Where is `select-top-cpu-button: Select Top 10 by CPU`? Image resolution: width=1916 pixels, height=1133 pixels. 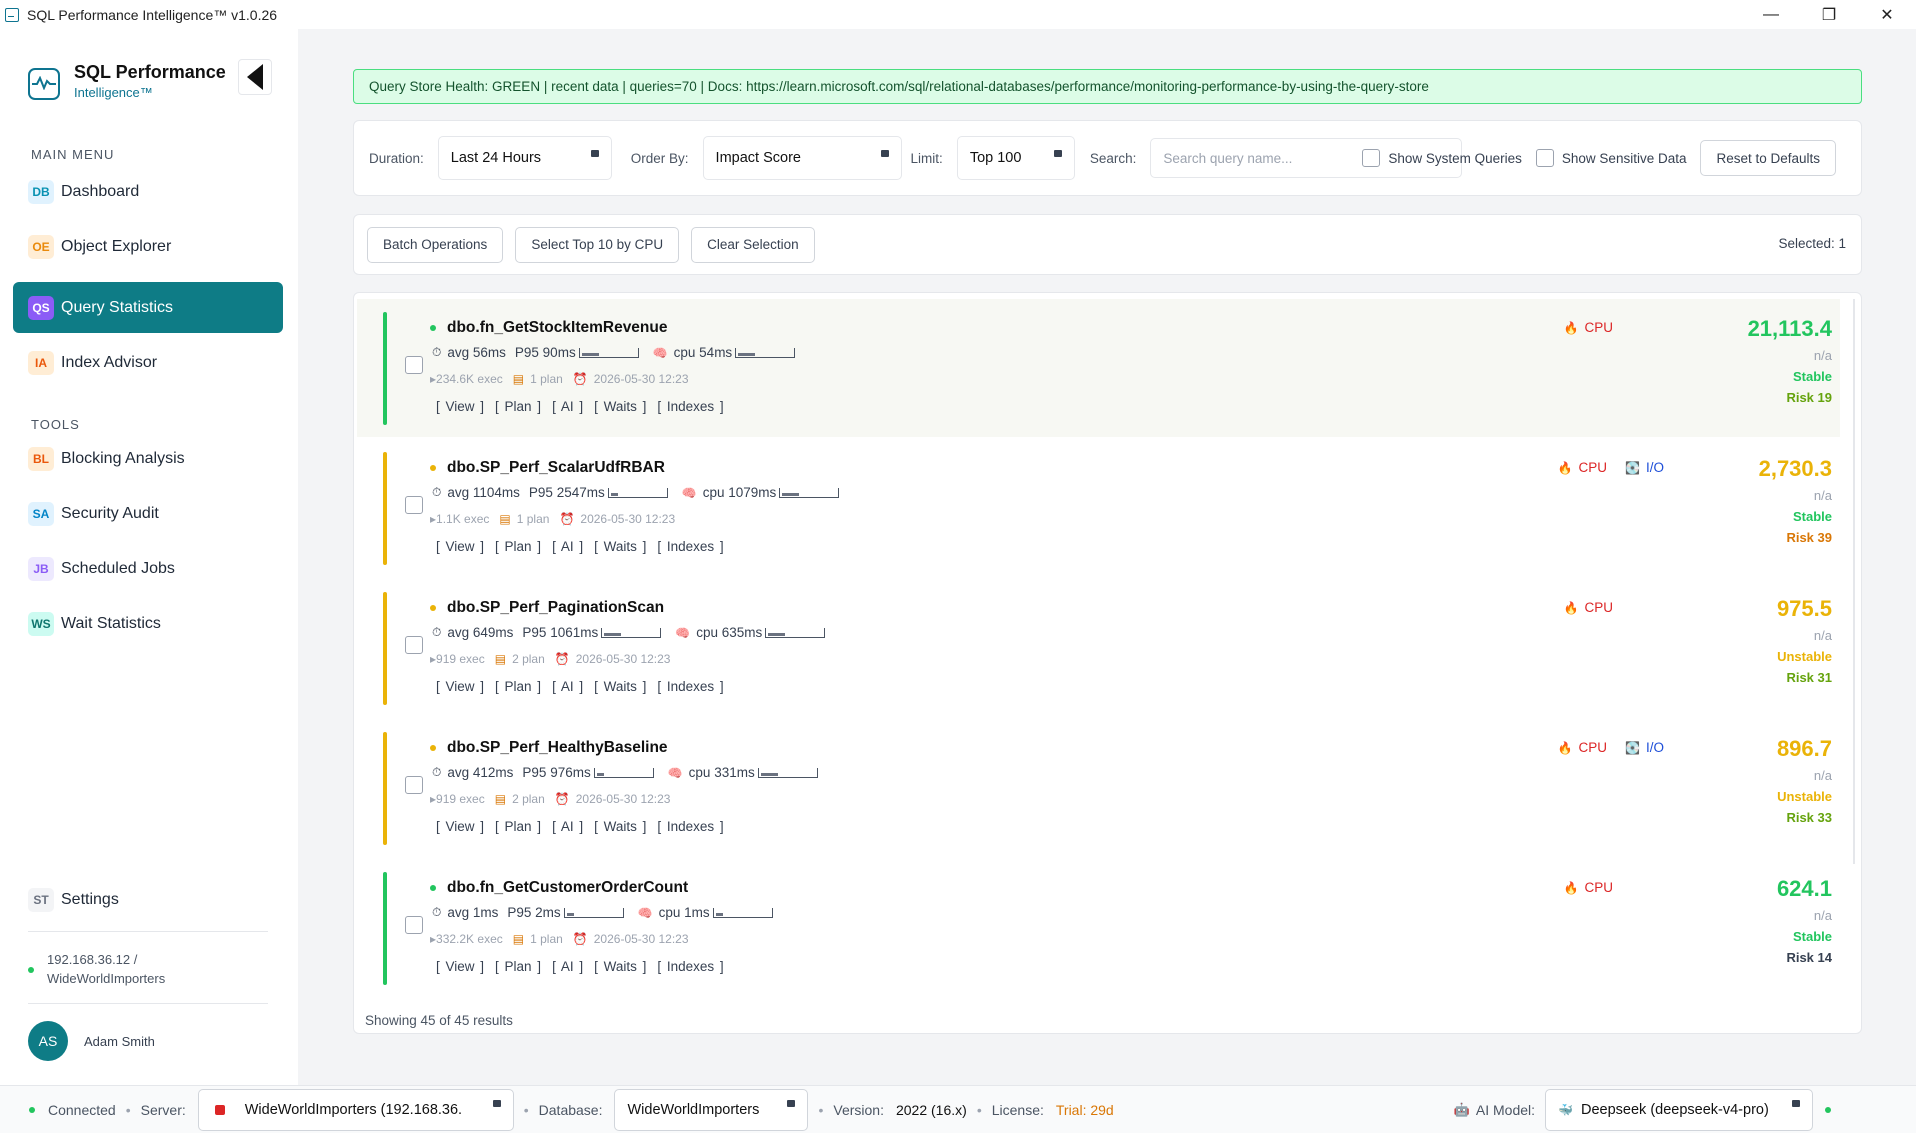 select-top-cpu-button: Select Top 10 by CPU is located at coordinates (597, 244).